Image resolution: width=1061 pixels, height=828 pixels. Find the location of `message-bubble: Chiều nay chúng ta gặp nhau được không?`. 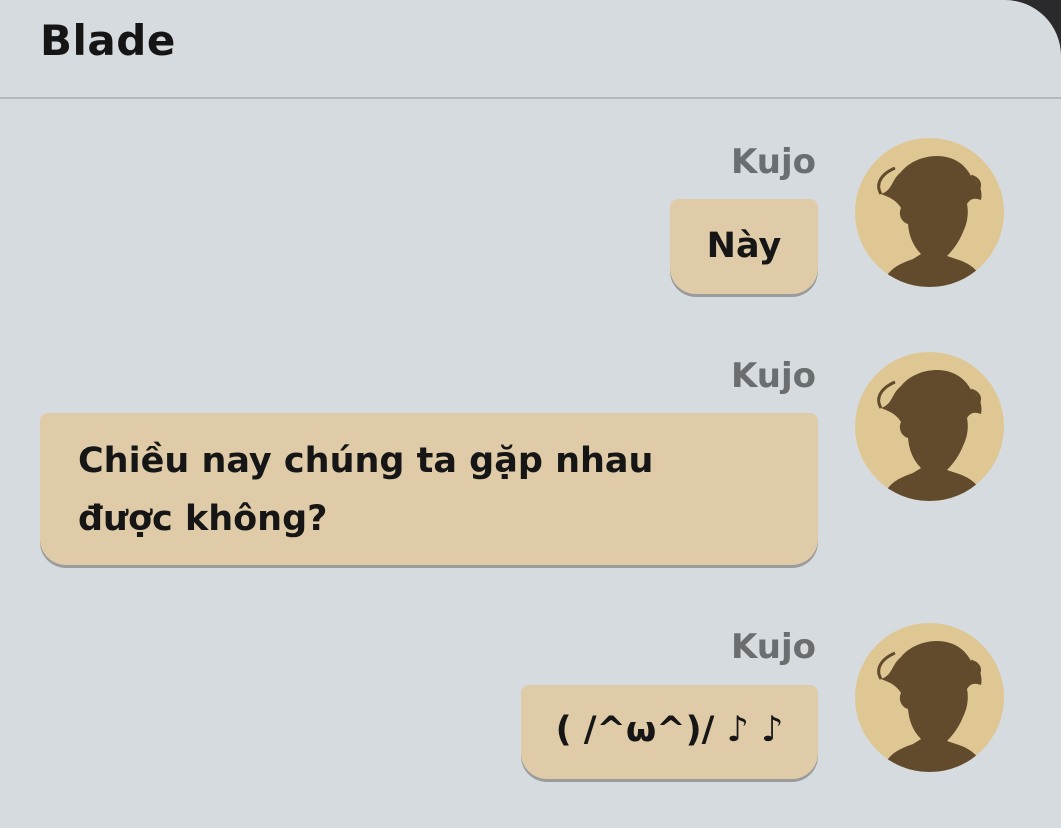

message-bubble: Chiều nay chúng ta gặp nhau được không? is located at coordinates (429, 489).